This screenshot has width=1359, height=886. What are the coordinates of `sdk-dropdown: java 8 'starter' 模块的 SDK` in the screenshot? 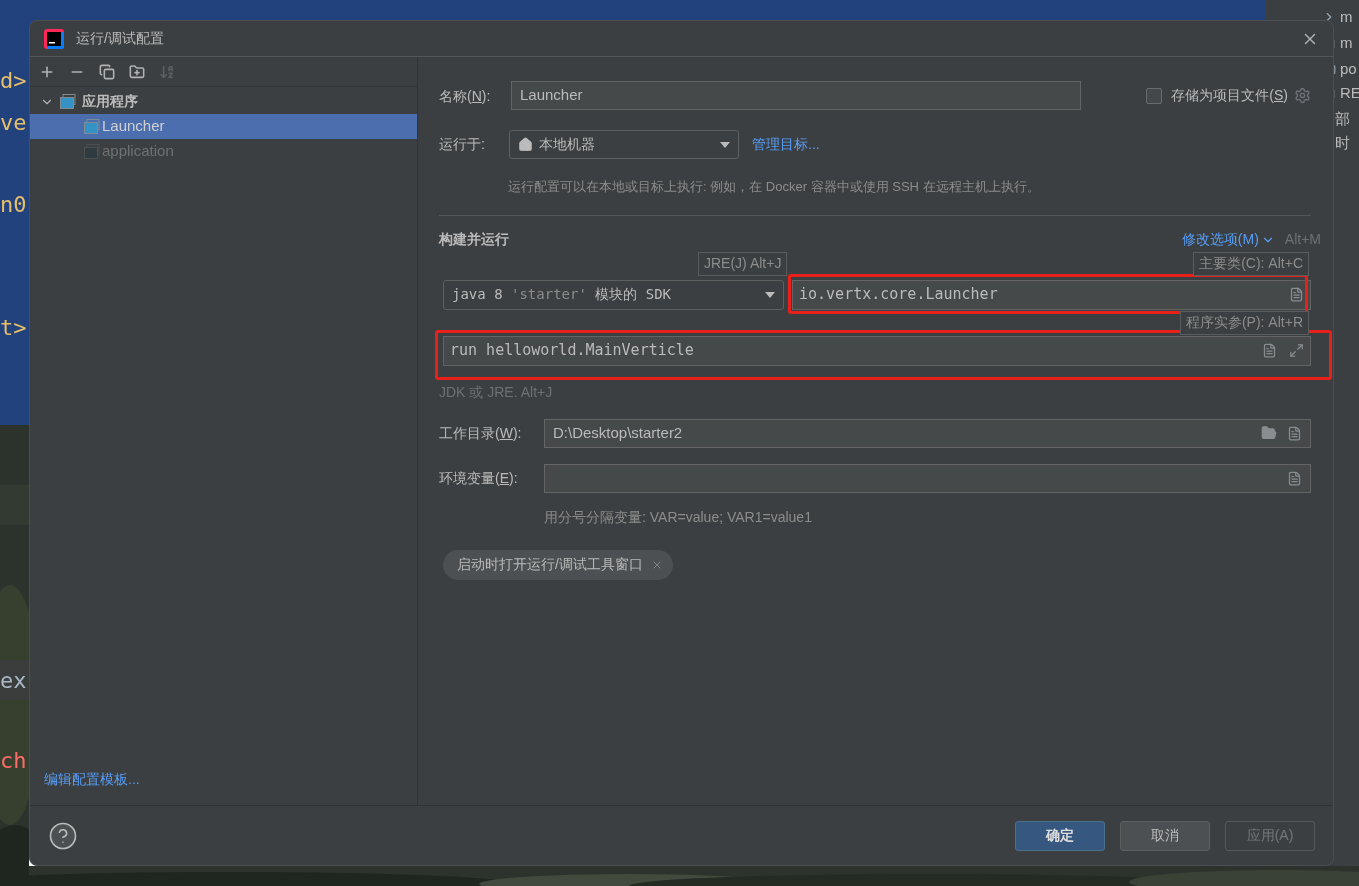 It's located at (613, 294).